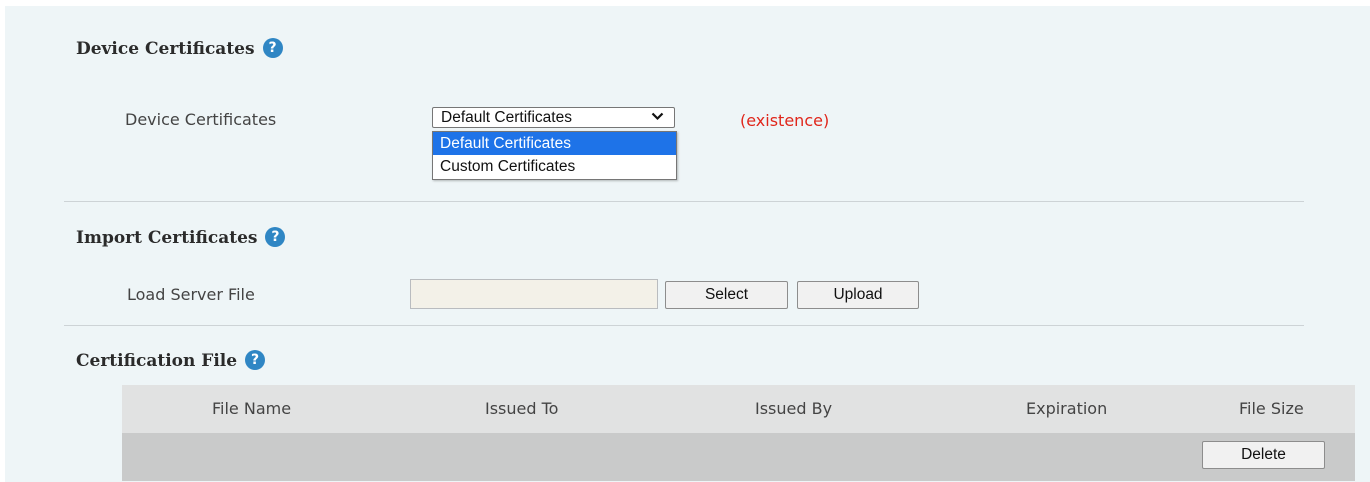 The width and height of the screenshot is (1370, 482). I want to click on device-certificates-label: Device Certificates, so click(201, 119).